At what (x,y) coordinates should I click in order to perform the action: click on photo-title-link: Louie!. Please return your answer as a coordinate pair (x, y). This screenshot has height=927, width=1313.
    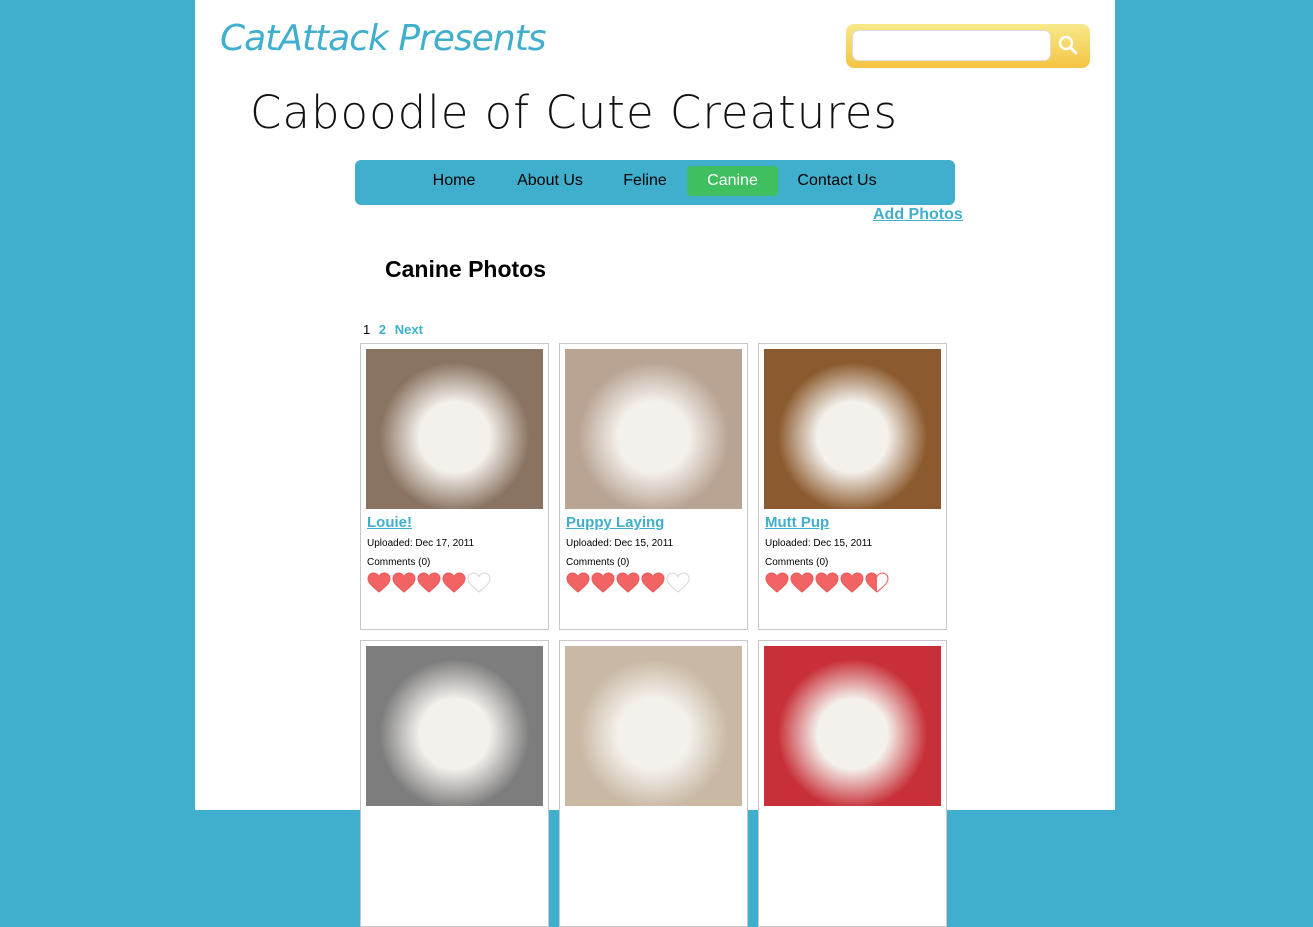
    Looking at the image, I should click on (389, 522).